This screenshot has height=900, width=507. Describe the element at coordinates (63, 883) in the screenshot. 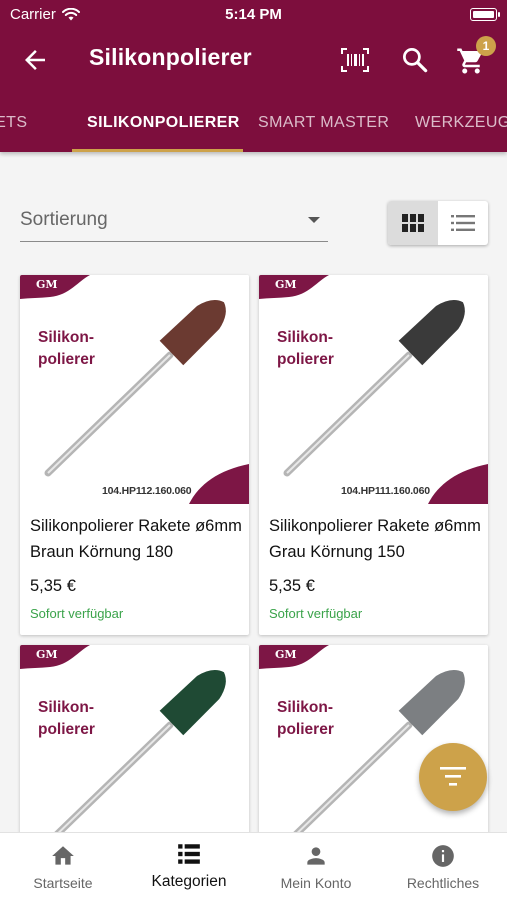

I see `nav-label: Startseite` at that location.